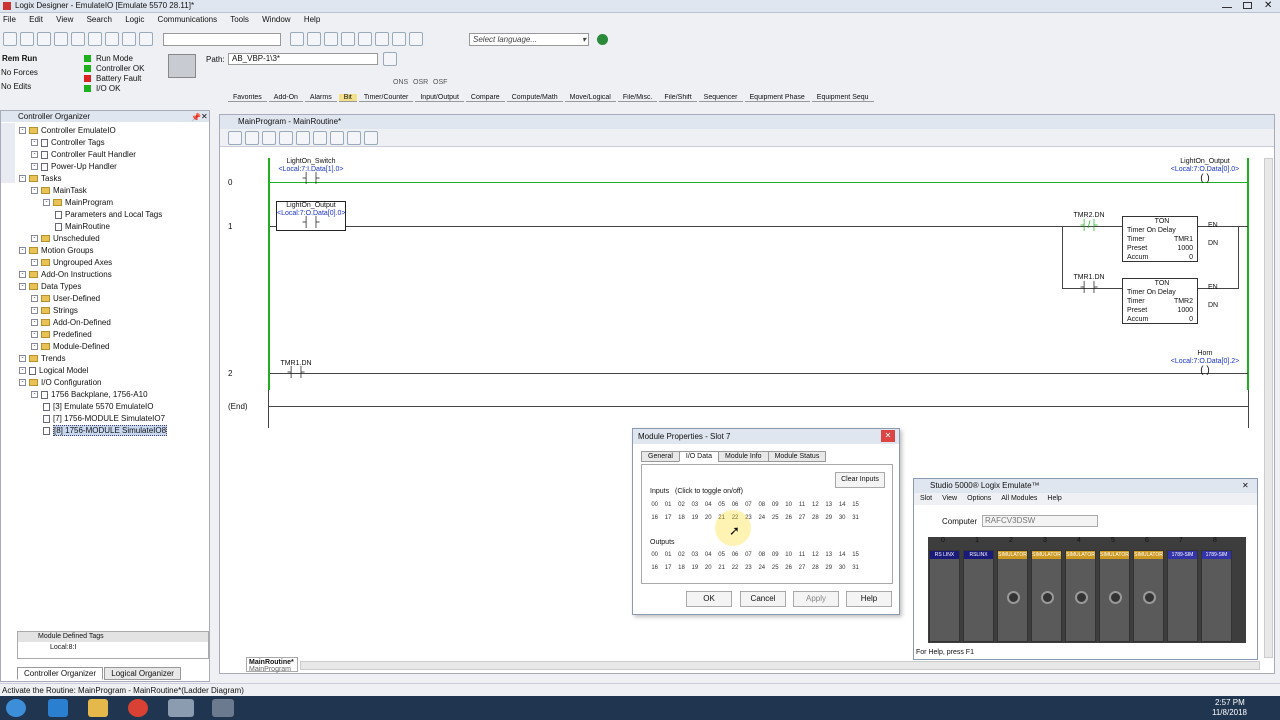  I want to click on input-bit-31: 31, so click(855, 518).